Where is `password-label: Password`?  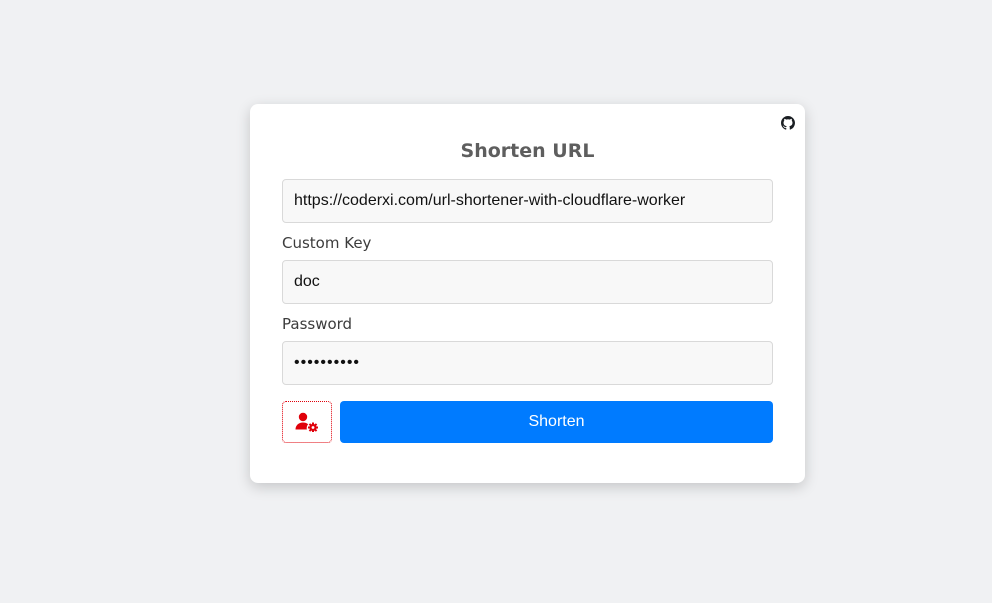 password-label: Password is located at coordinates (317, 324).